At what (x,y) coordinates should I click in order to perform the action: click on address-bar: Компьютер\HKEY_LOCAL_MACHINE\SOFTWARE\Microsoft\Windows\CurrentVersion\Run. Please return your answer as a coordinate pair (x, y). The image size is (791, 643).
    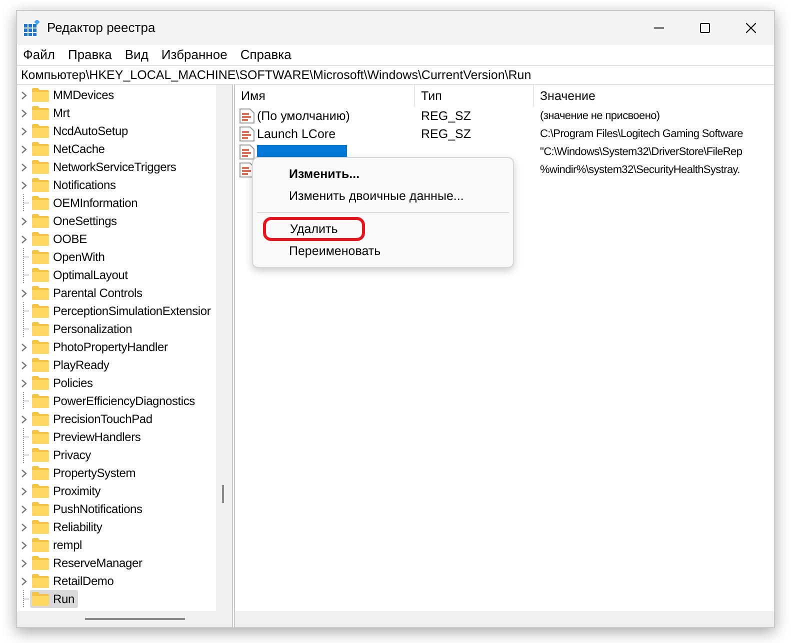
    Looking at the image, I should click on (276, 75).